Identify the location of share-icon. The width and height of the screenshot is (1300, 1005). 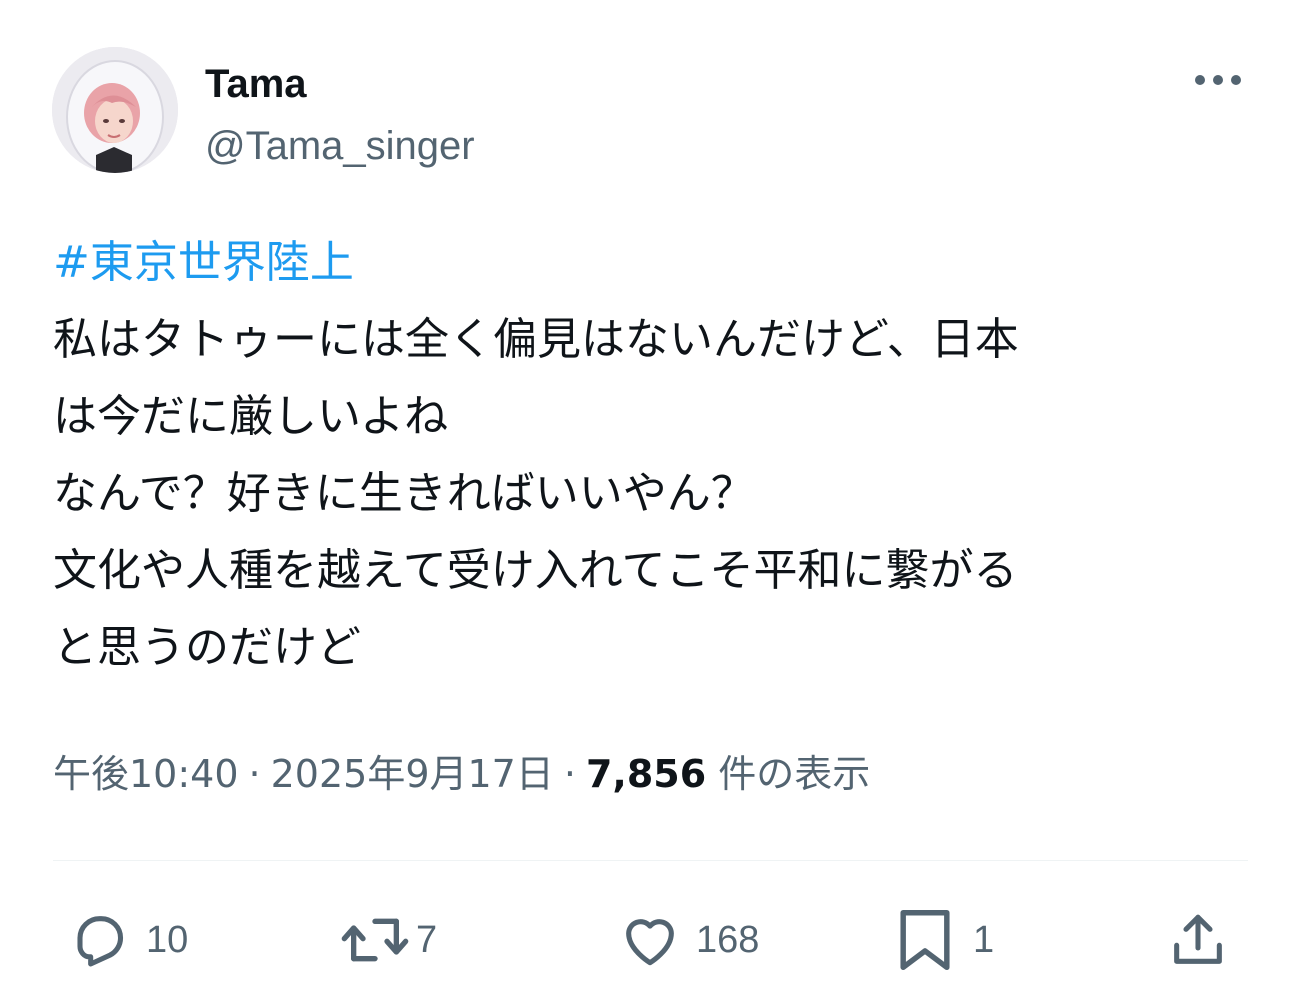
(1198, 940).